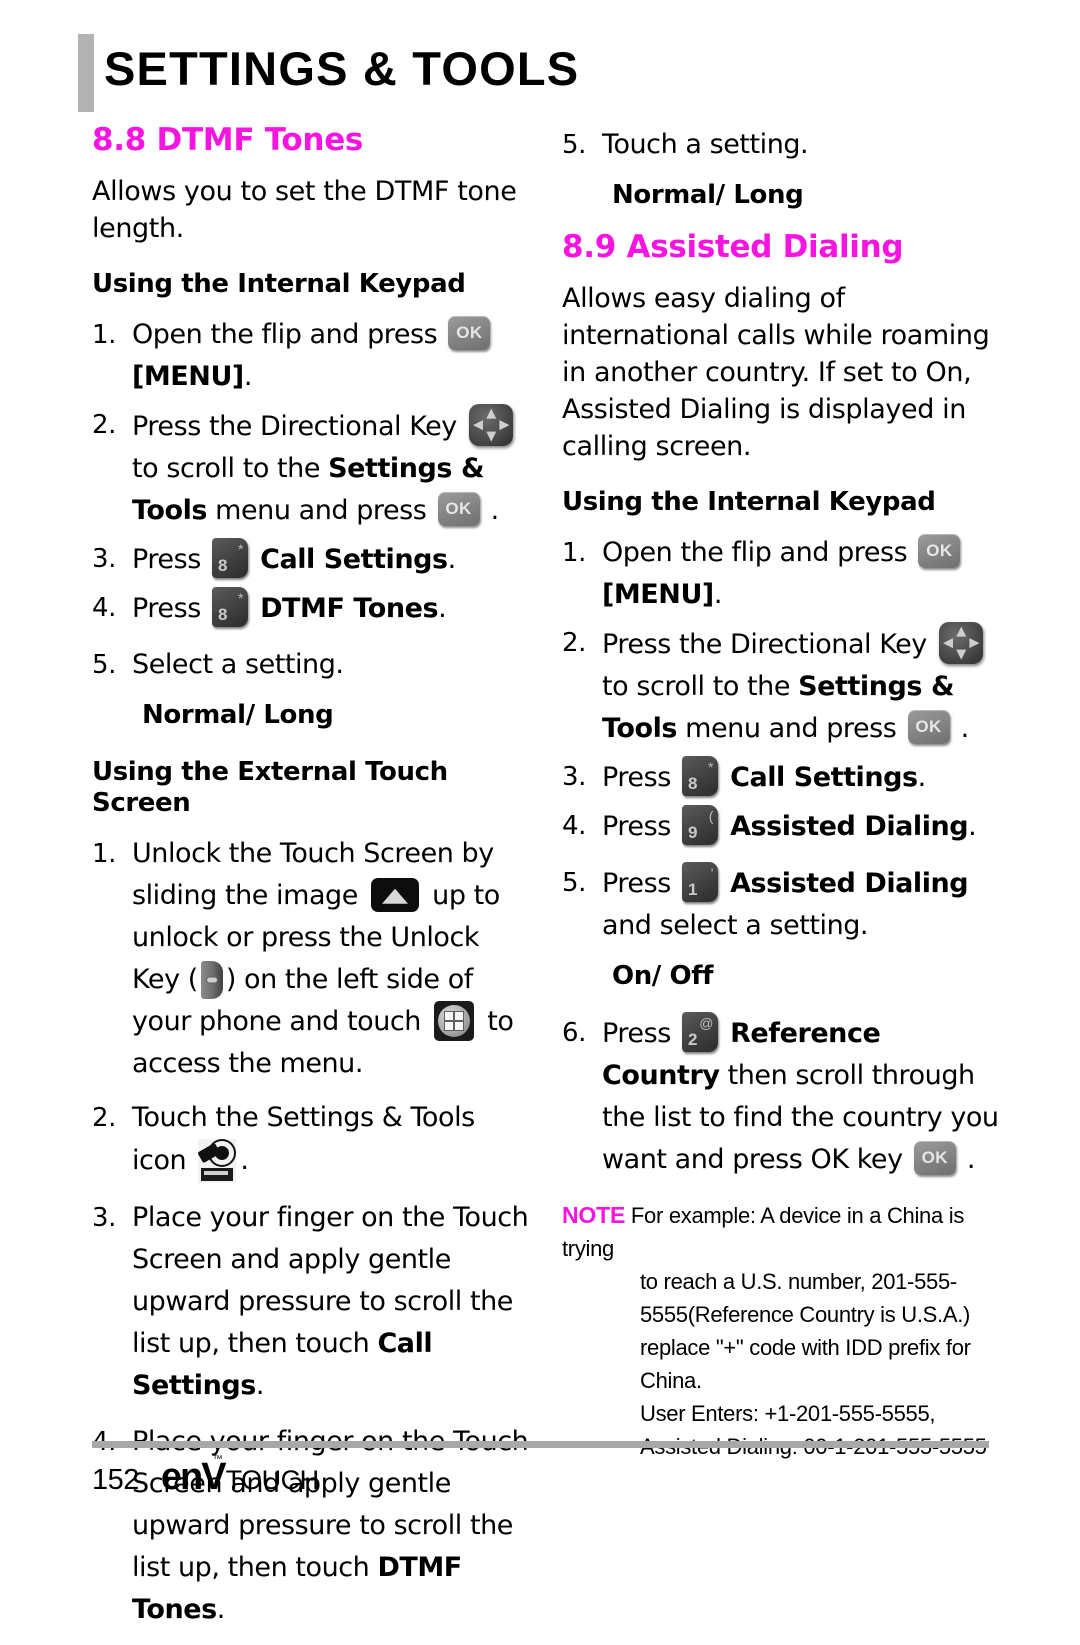 The image size is (1080, 1645). I want to click on page-header: SETTINGS & TOOLS, so click(543, 73).